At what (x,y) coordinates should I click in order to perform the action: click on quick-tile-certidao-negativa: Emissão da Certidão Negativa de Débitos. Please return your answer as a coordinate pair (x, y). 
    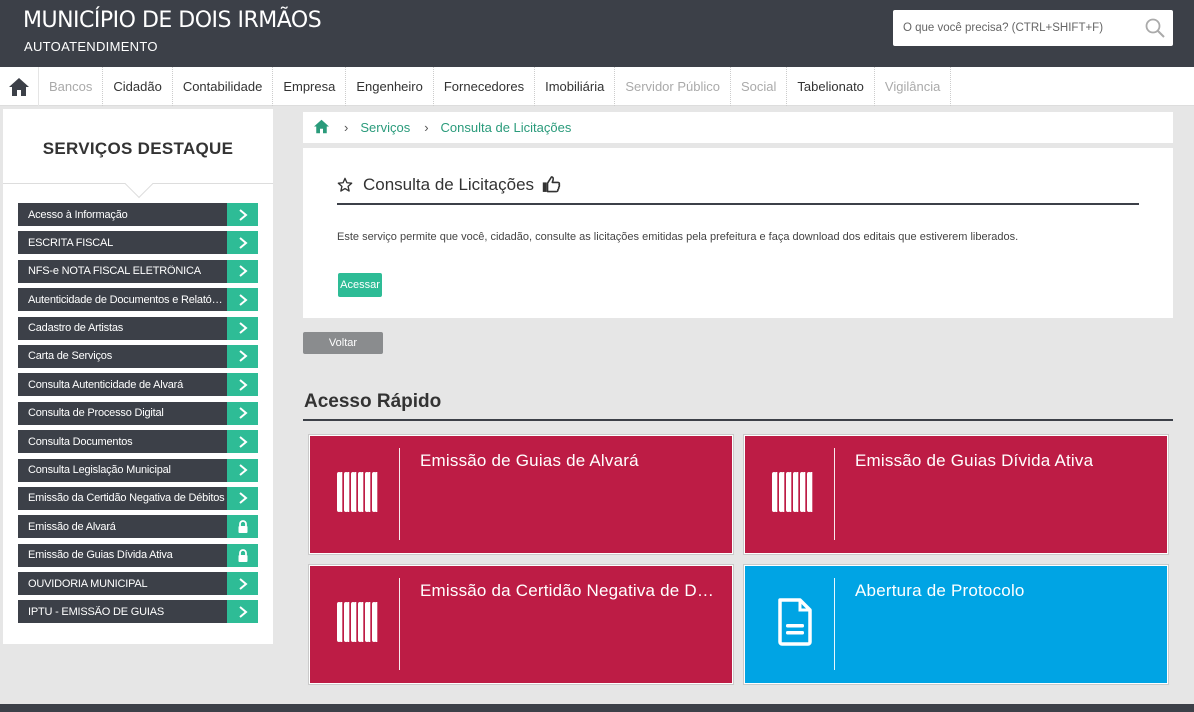
    Looking at the image, I should click on (521, 624).